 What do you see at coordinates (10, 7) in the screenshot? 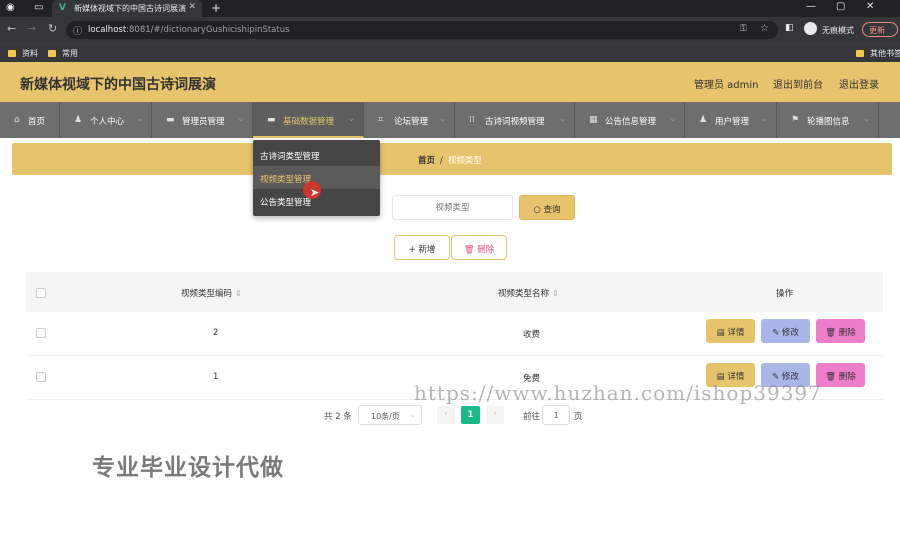
I see `browser-menu-icon: ◉` at bounding box center [10, 7].